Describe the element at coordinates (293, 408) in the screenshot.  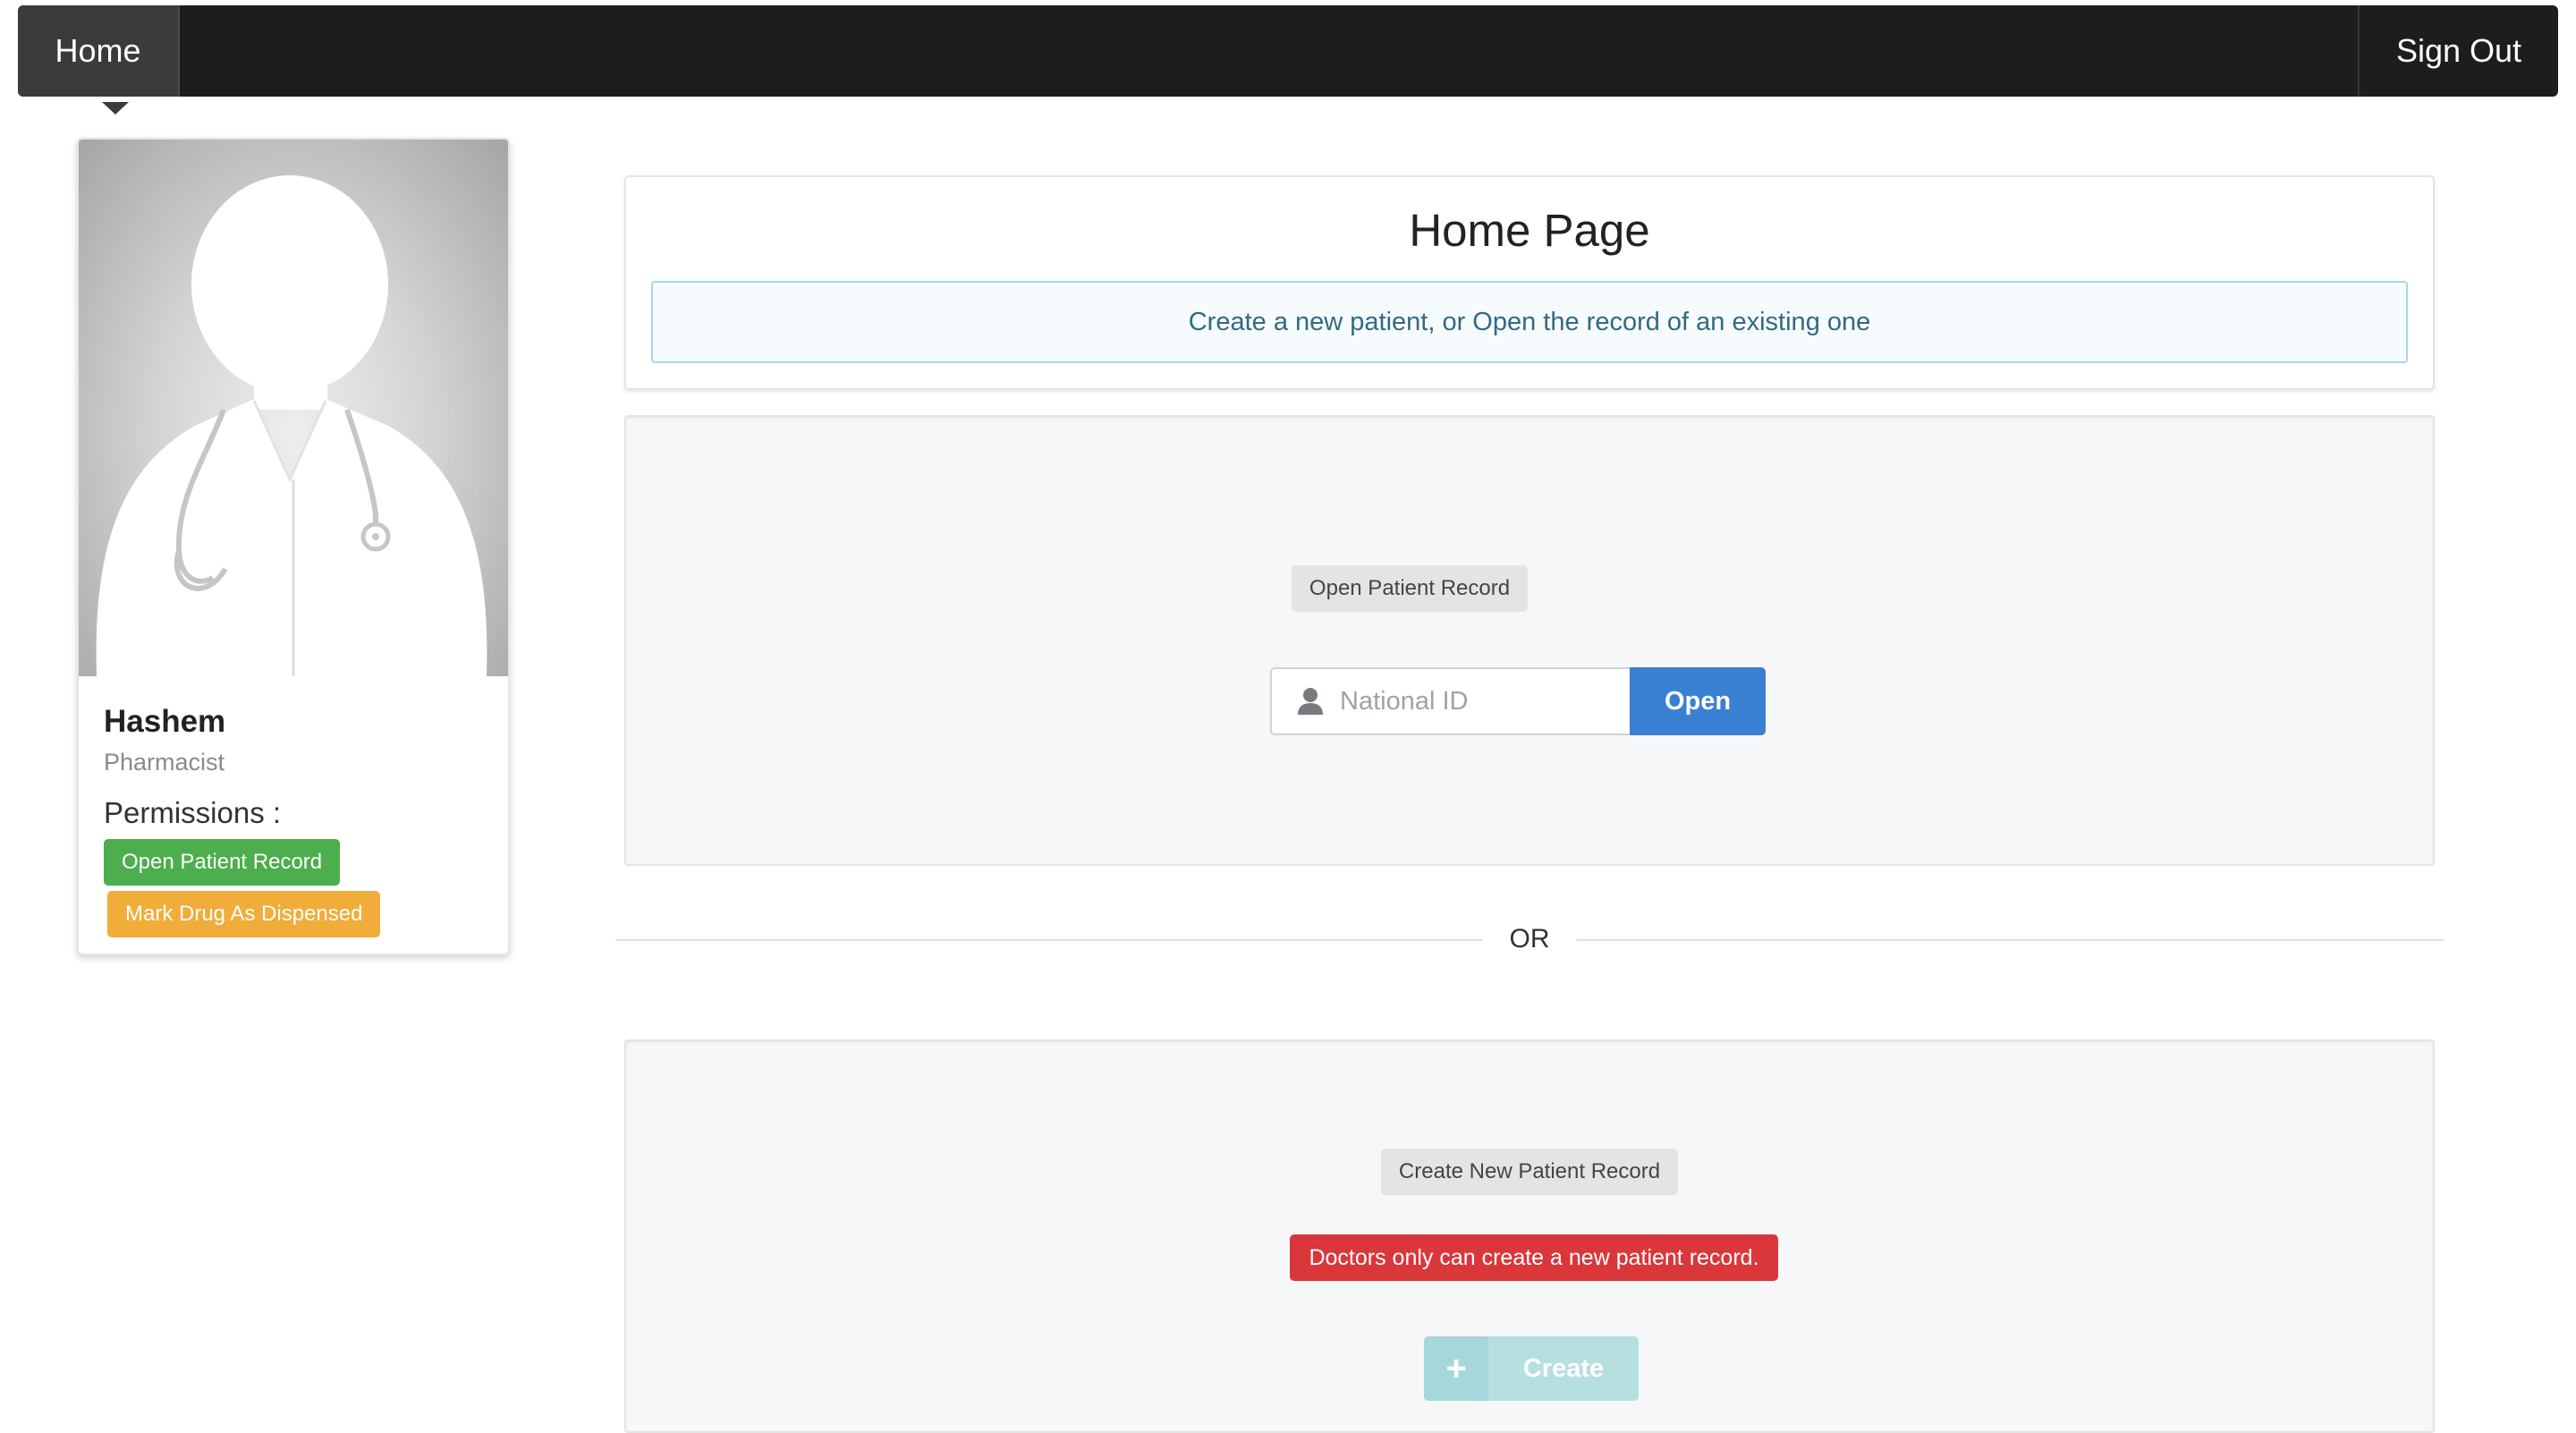
I see `doctor-avatar-icon` at that location.